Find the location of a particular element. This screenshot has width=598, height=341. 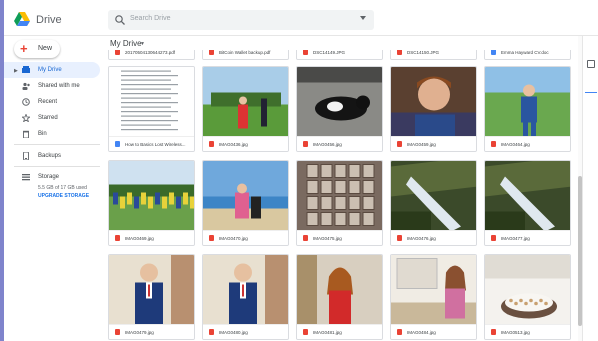

file-name-bar: BitCoin Wallet backup.pdf is located at coordinates (245, 54).